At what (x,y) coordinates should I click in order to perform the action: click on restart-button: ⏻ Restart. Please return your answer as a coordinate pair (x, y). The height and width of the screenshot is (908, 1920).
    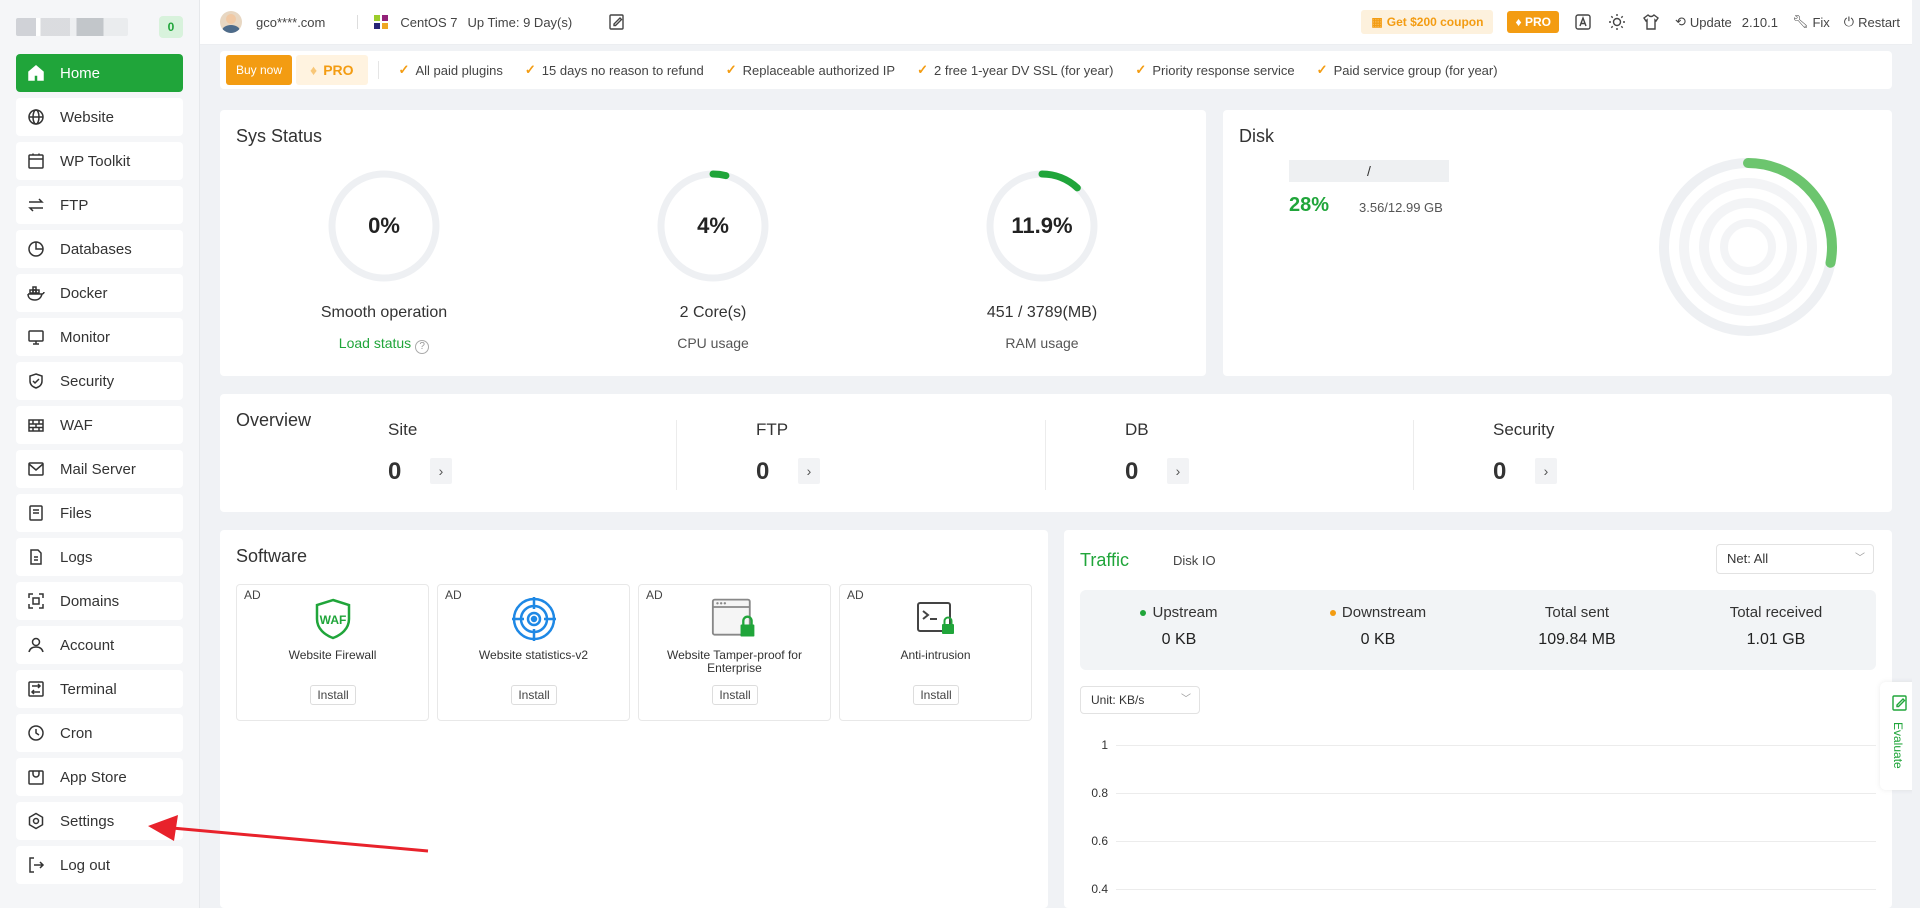
    Looking at the image, I should click on (1872, 22).